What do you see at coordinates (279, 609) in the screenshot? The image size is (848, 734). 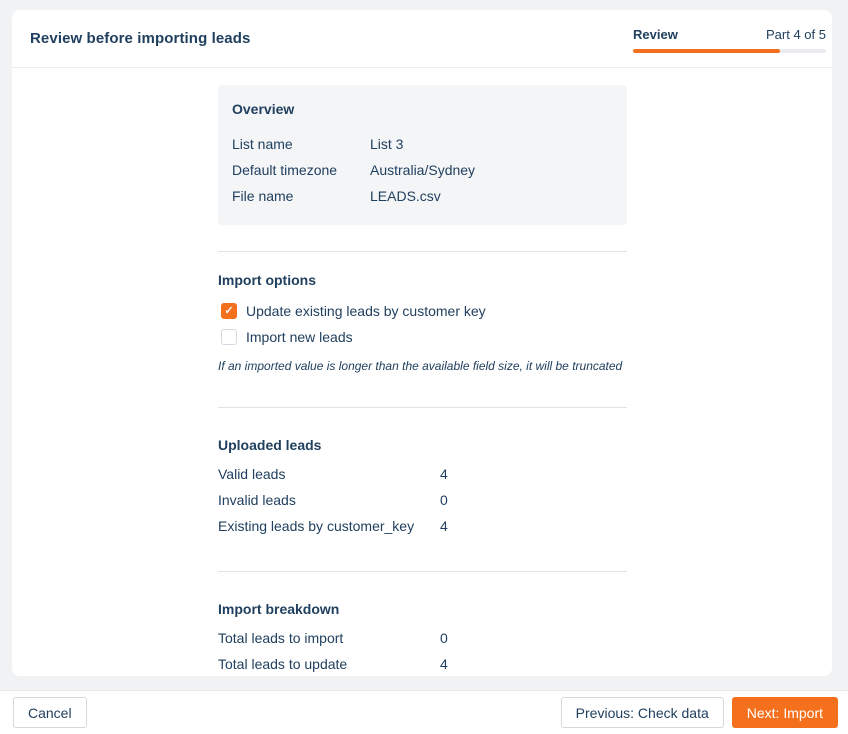 I see `import-breakdown-heading: Import breakdown` at bounding box center [279, 609].